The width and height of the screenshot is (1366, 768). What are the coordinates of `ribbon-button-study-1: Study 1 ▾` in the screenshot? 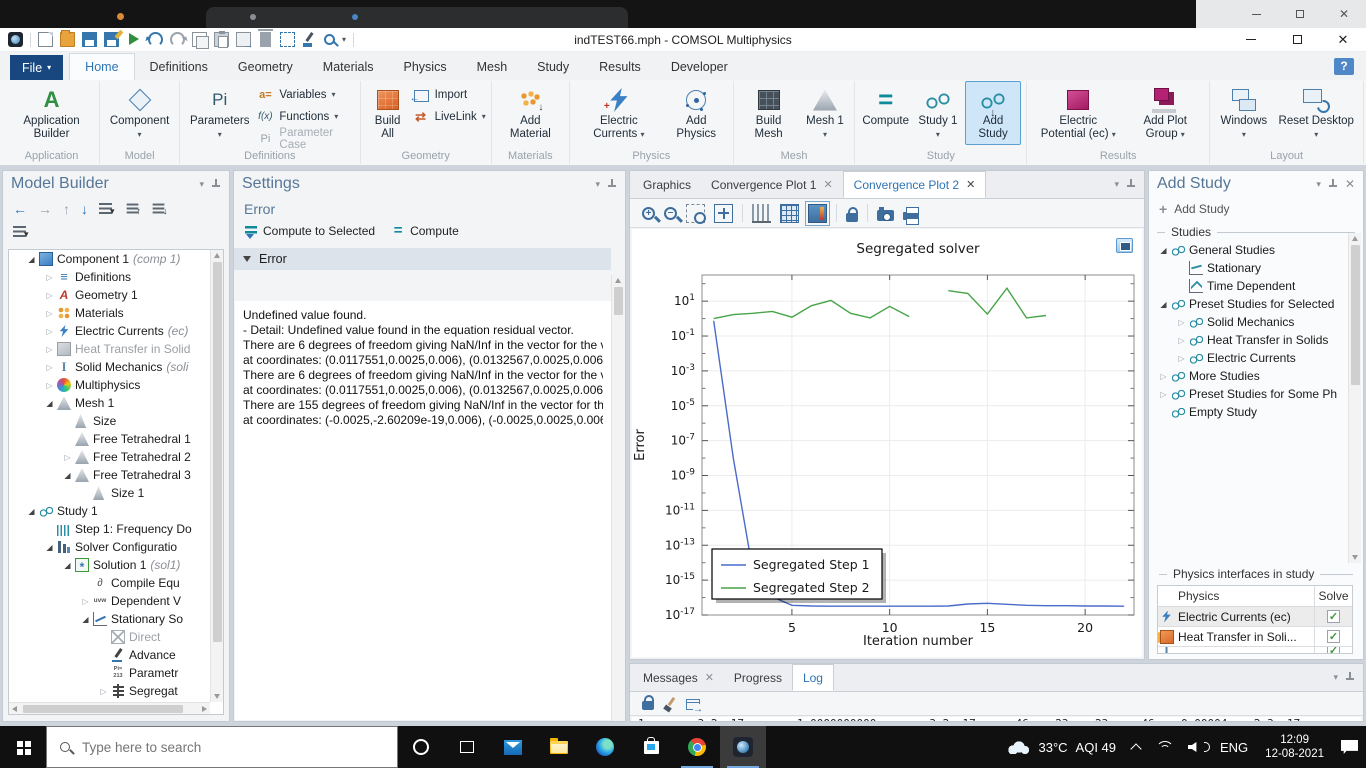 It's located at (938, 113).